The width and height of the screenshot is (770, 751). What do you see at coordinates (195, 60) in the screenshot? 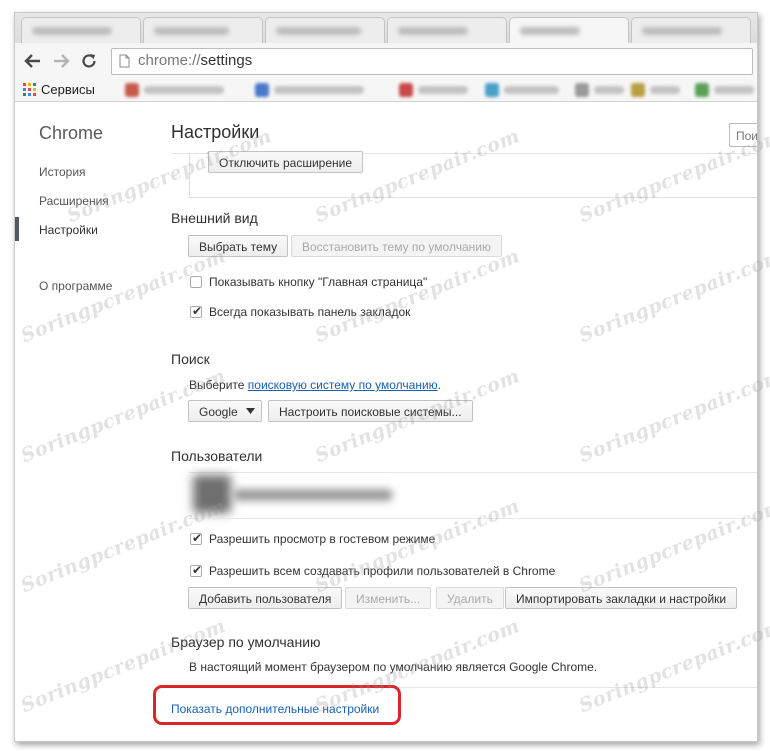
I see `address-bar-url: chrome://settings` at bounding box center [195, 60].